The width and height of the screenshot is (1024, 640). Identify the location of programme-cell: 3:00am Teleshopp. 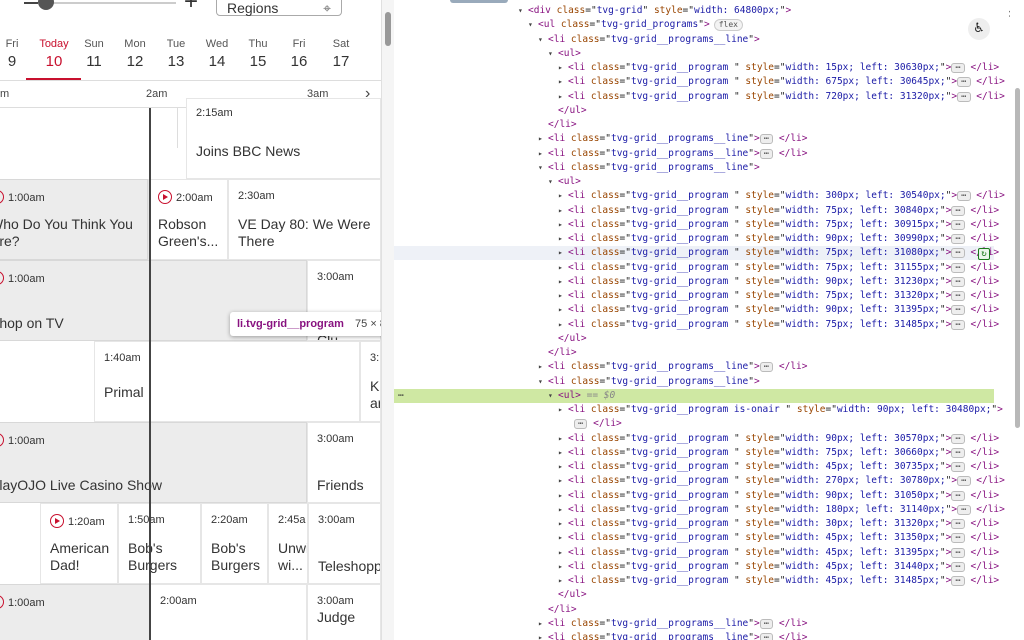
(344, 543).